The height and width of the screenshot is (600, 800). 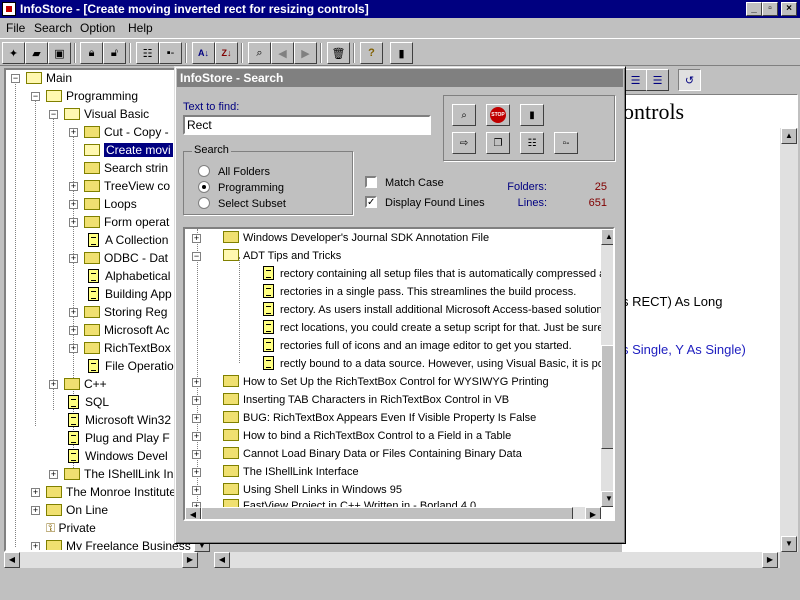 What do you see at coordinates (371, 53) in the screenshot?
I see `help-icon: ?` at bounding box center [371, 53].